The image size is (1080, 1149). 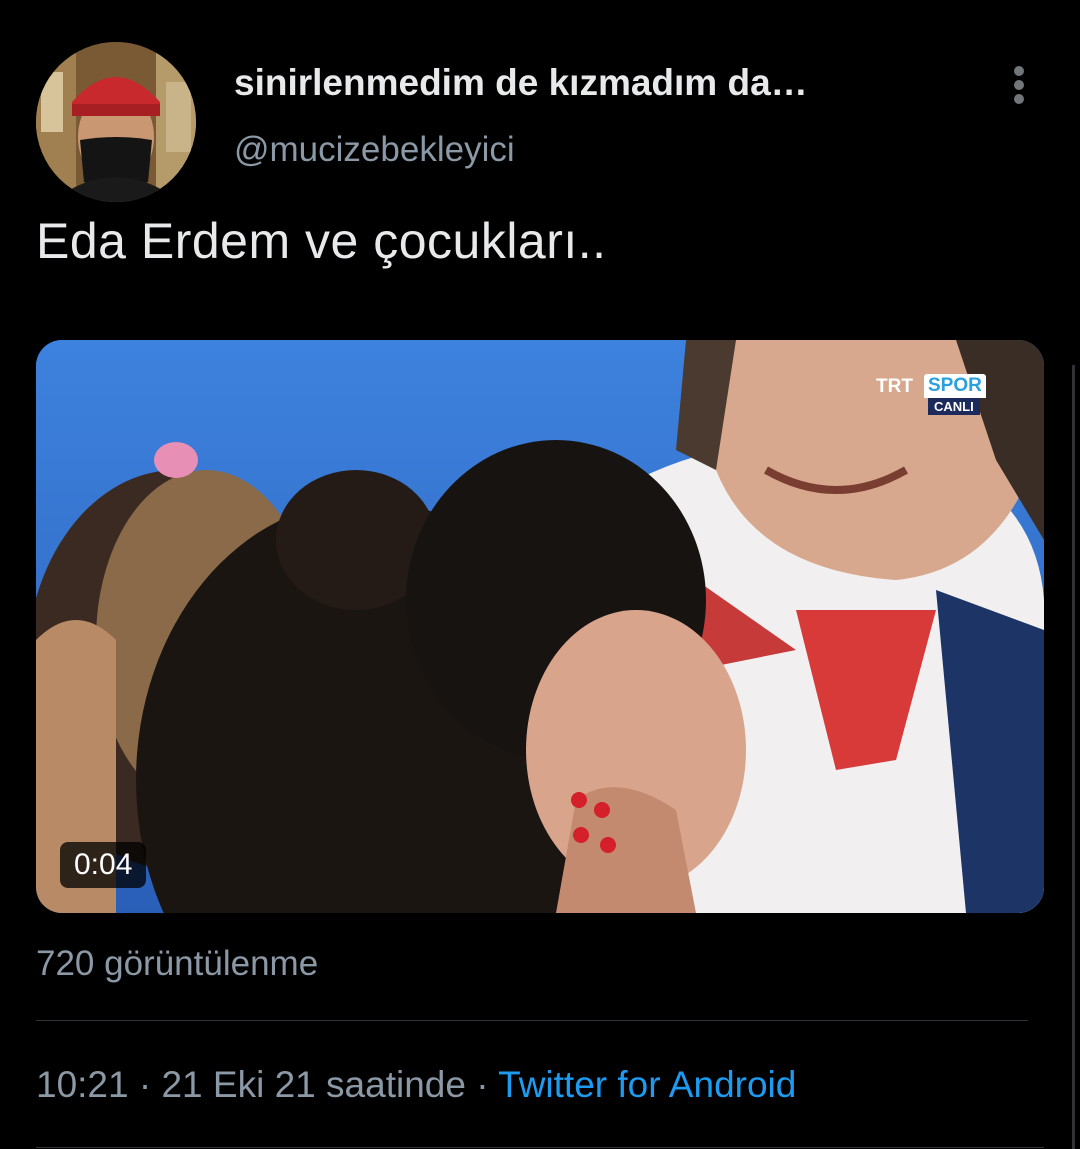 What do you see at coordinates (321, 241) in the screenshot?
I see `tweet-text: Eda Erdem ve çocukları..` at bounding box center [321, 241].